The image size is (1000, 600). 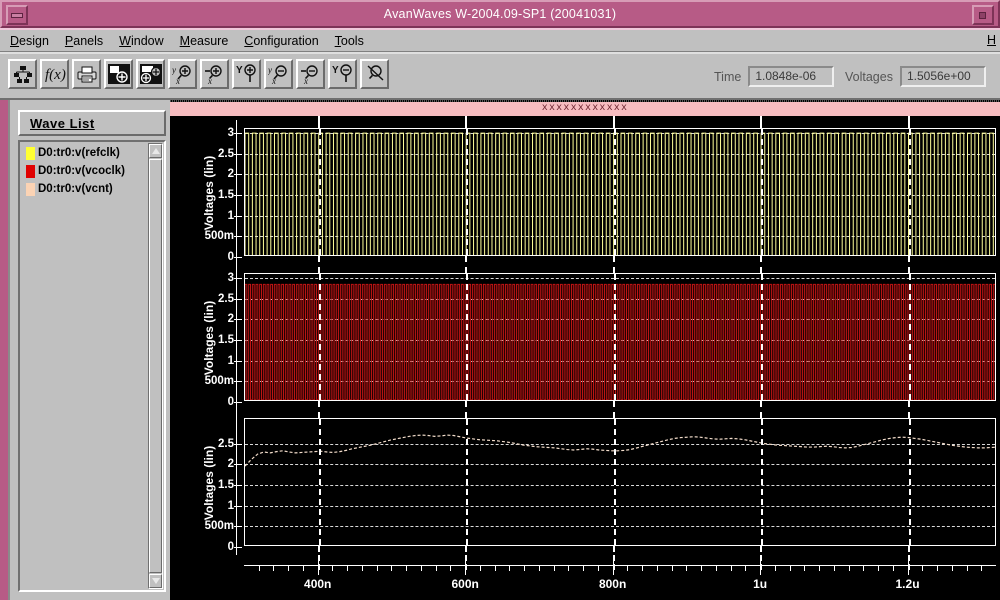 I want to click on zoom-out-xy-icon: y x, so click(x=277, y=74).